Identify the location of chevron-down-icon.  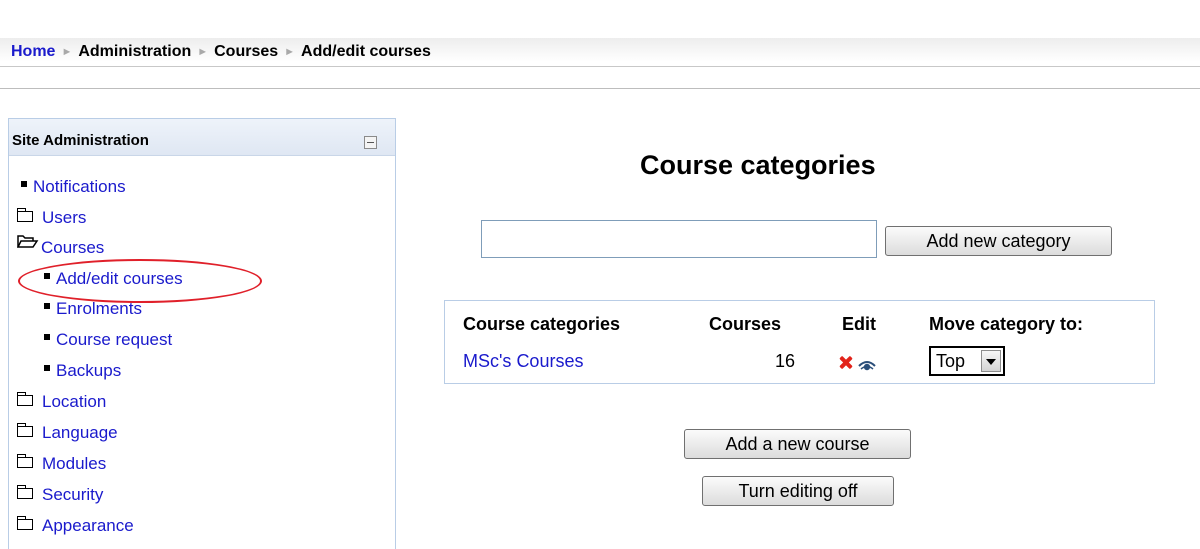
(991, 361).